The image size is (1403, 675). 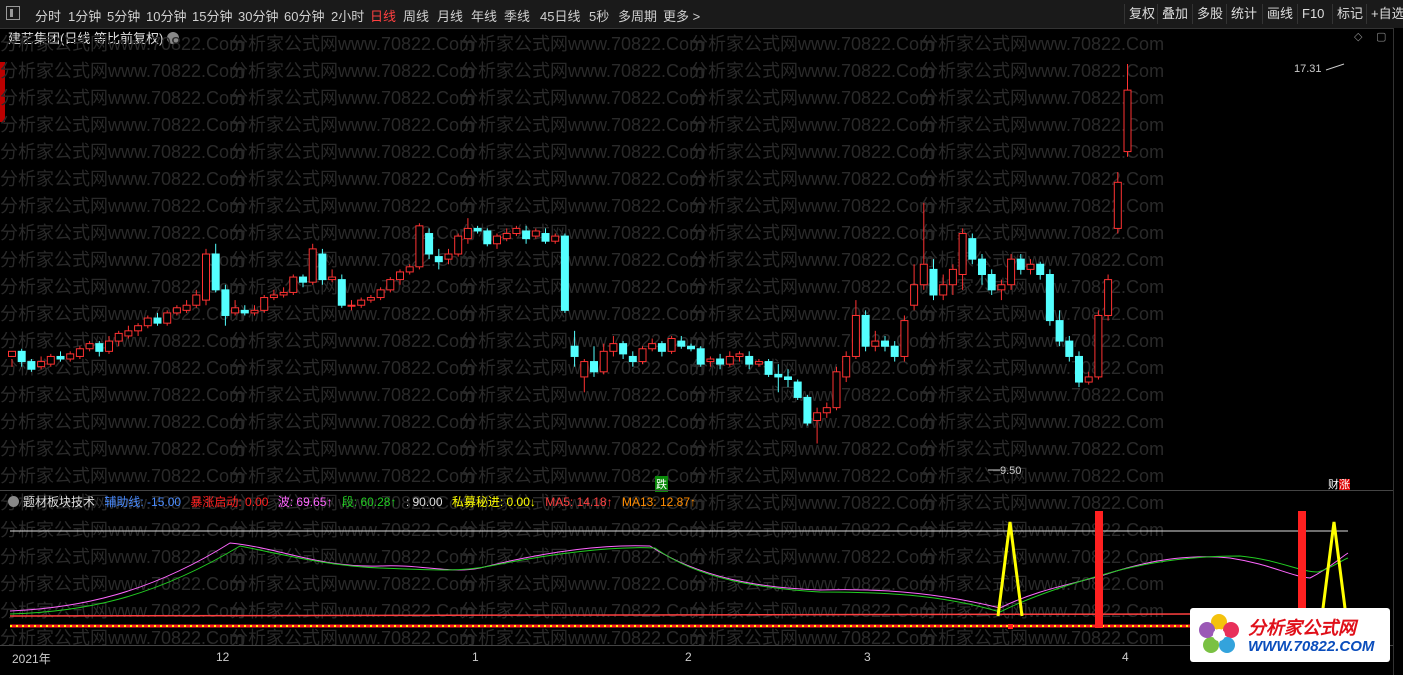 I want to click on indicator-legend-item: MA5: 14.18↑, so click(x=577, y=502).